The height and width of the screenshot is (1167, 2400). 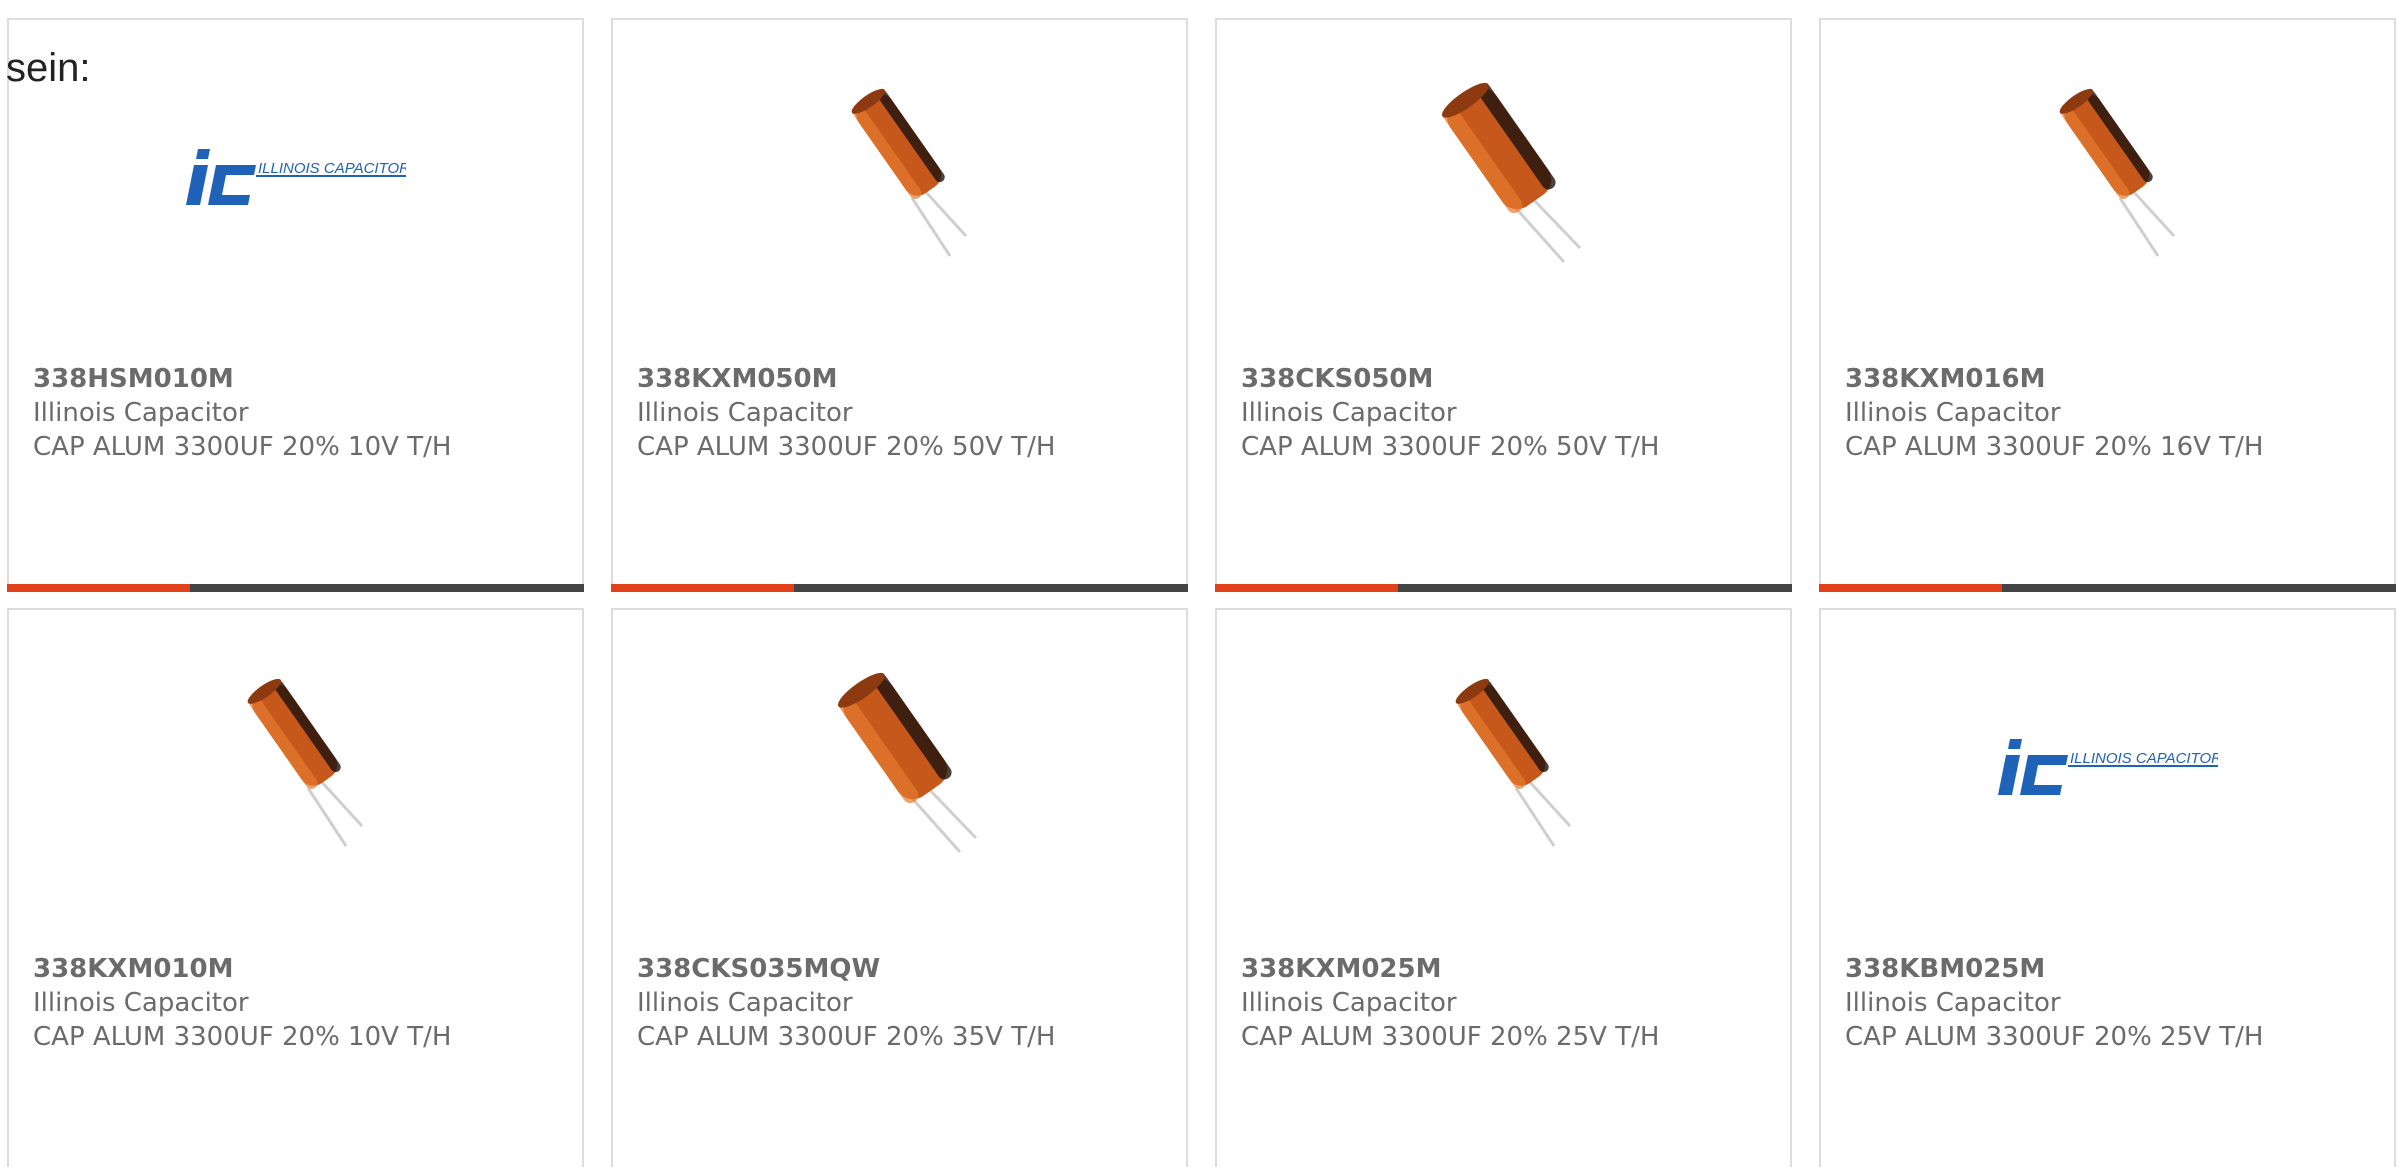 What do you see at coordinates (133, 969) in the screenshot?
I see `part-number-link: 338KXM010M` at bounding box center [133, 969].